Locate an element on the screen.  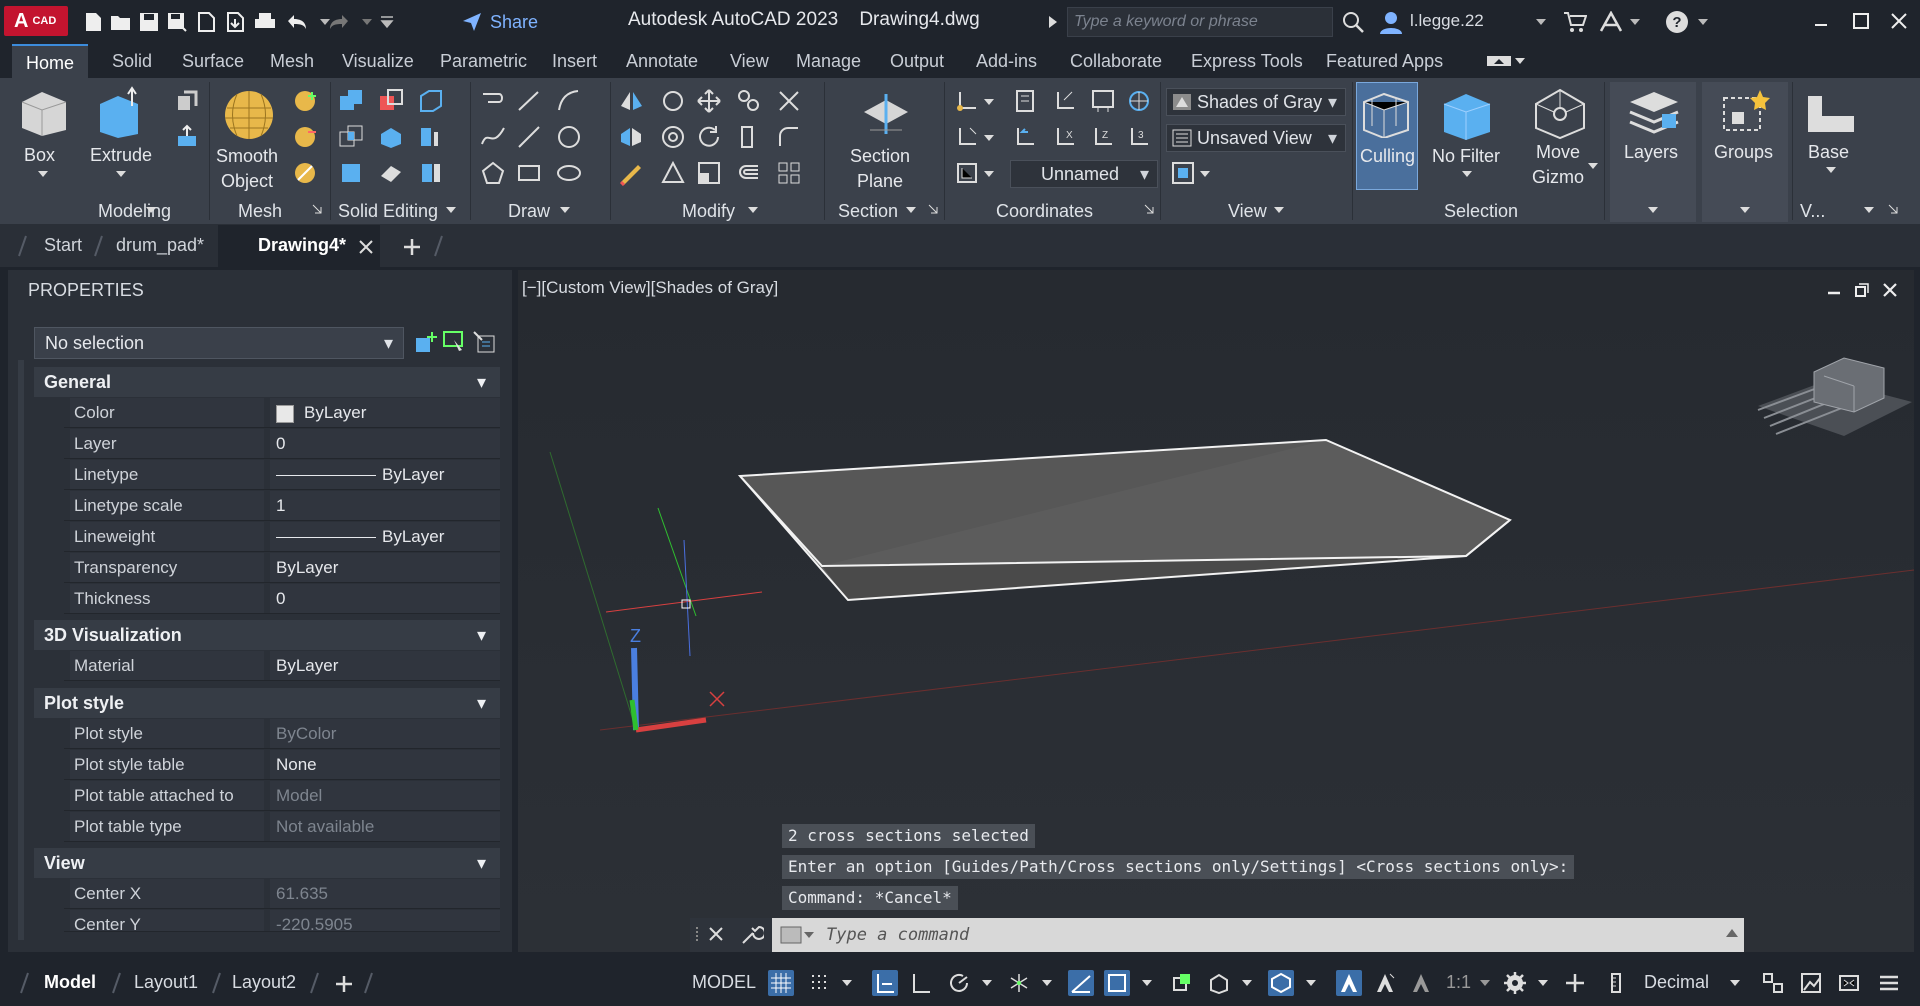
redo-icon is located at coordinates (339, 22).